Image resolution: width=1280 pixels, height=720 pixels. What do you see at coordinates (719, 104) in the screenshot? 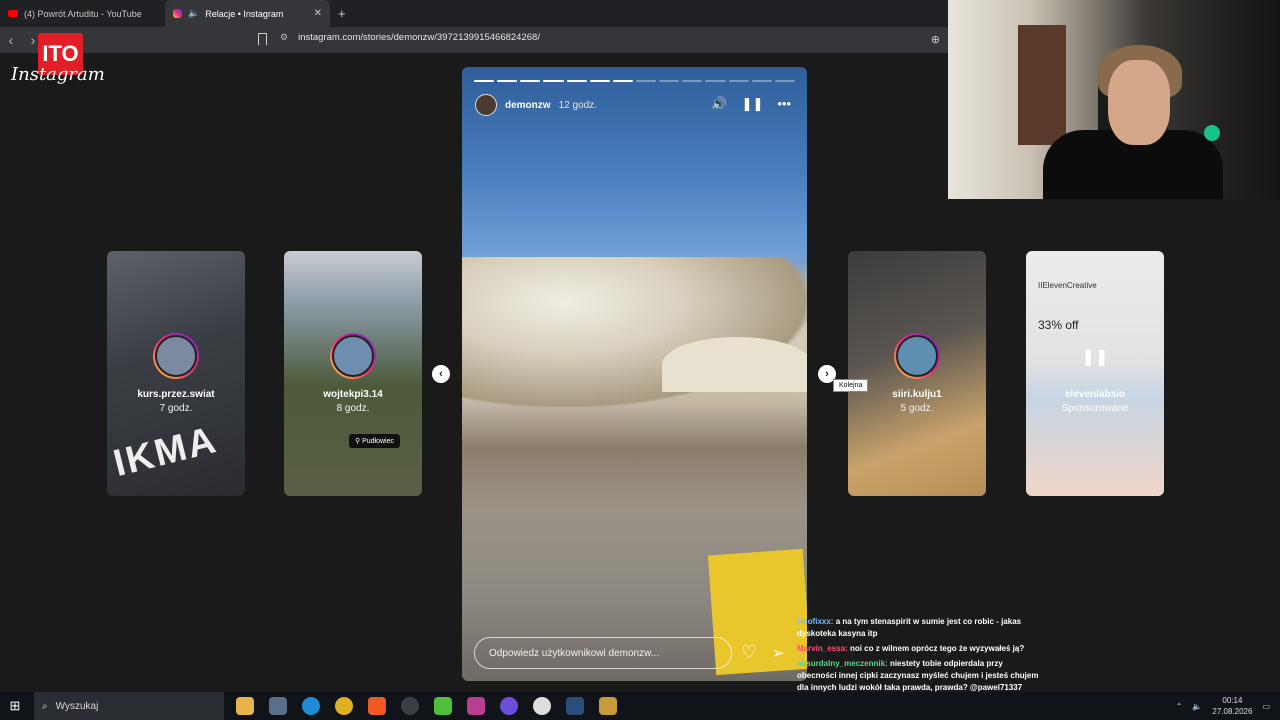
I see `volume-icon: 🔊` at bounding box center [719, 104].